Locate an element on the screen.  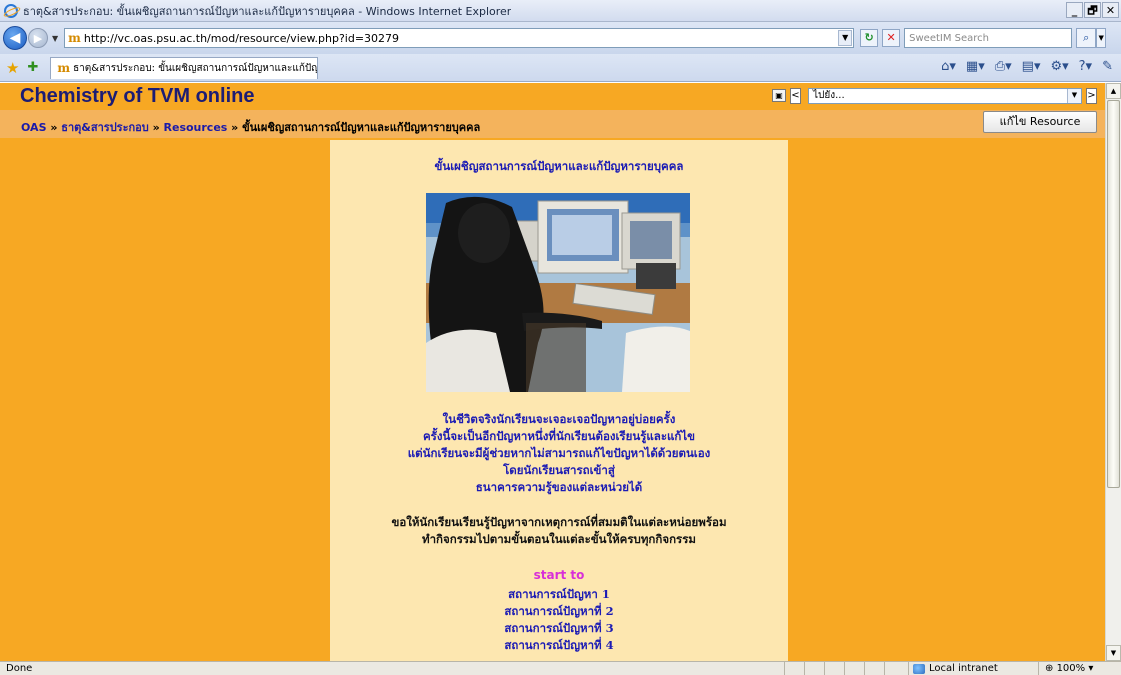
zoom-level: 100% is located at coordinates (1071, 668).